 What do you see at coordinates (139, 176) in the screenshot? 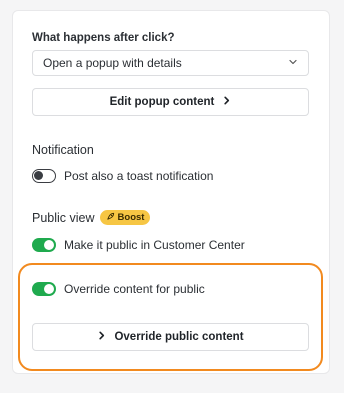
I see `toast-toggle-label: Post also a toast notification` at bounding box center [139, 176].